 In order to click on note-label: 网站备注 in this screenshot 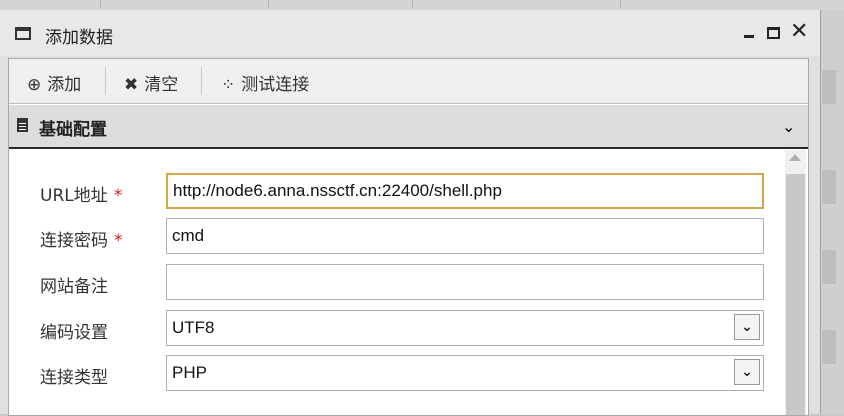, I will do `click(74, 287)`.